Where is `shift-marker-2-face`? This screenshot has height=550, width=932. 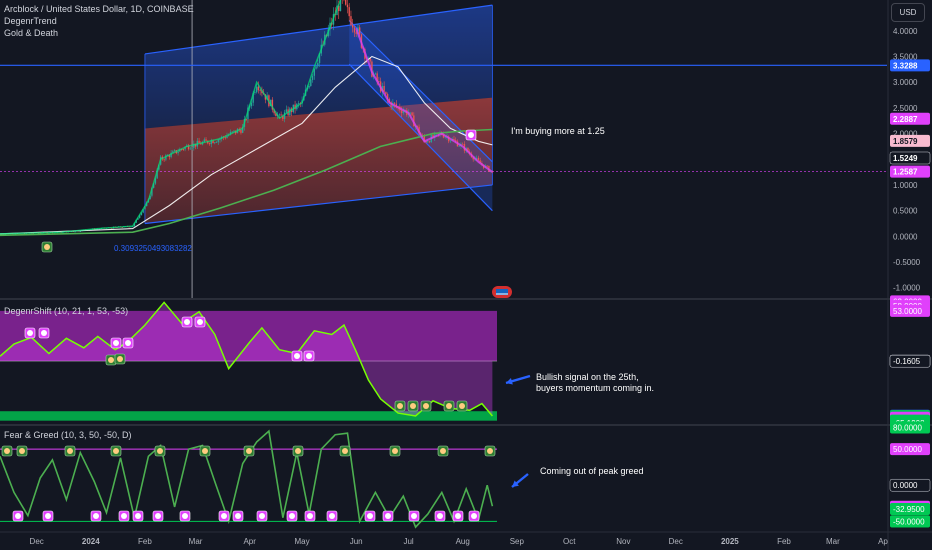 shift-marker-2-face is located at coordinates (116, 343).